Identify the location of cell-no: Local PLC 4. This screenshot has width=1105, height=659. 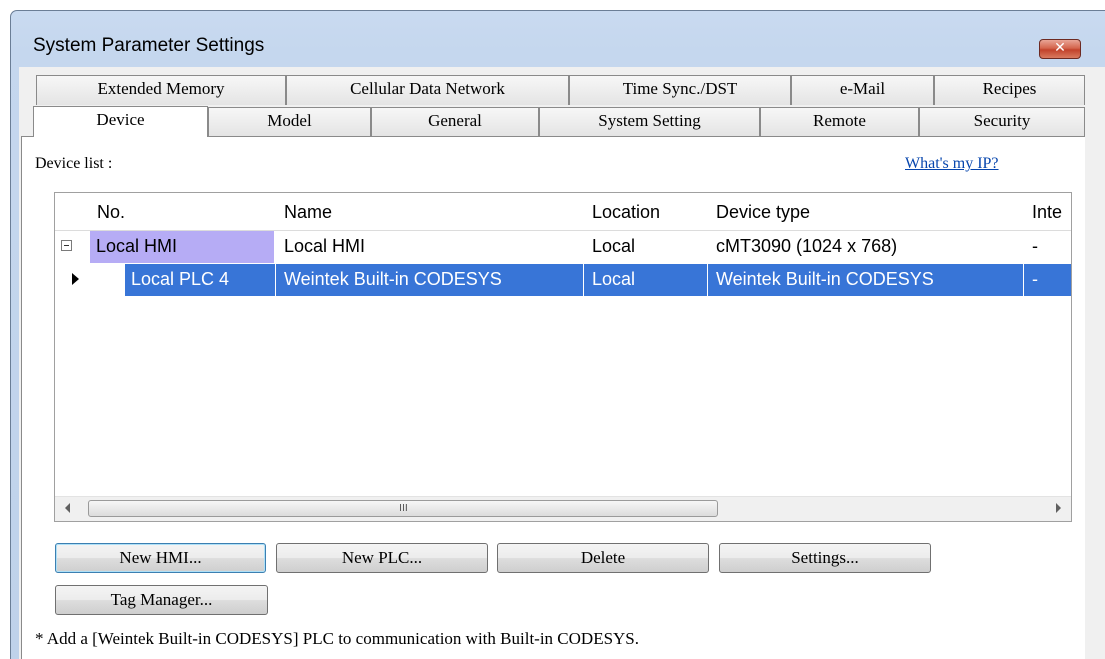
(200, 280).